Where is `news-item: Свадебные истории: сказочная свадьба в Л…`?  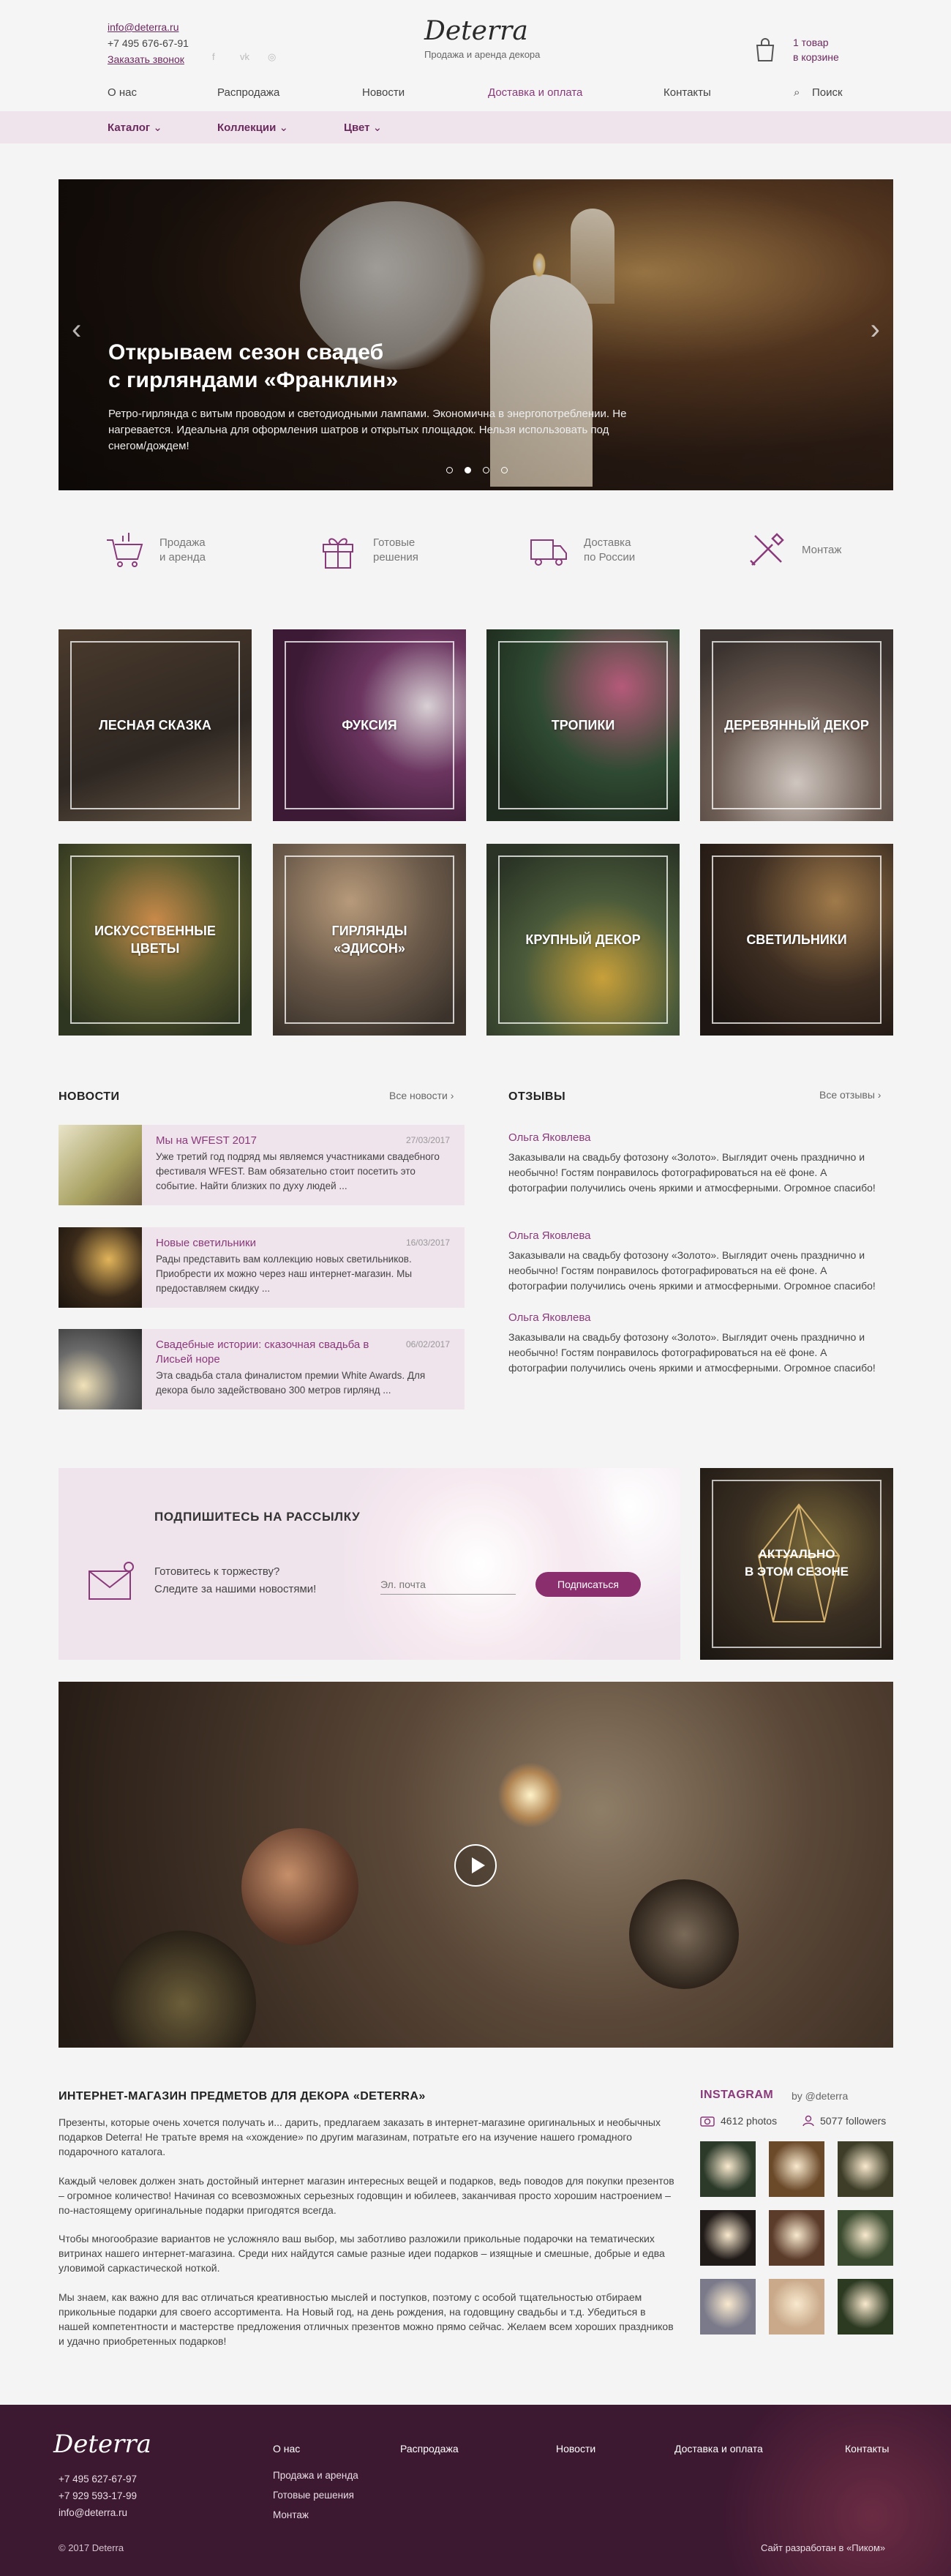
news-item: Свадебные истории: сказочная свадьба в Л… is located at coordinates (262, 1369).